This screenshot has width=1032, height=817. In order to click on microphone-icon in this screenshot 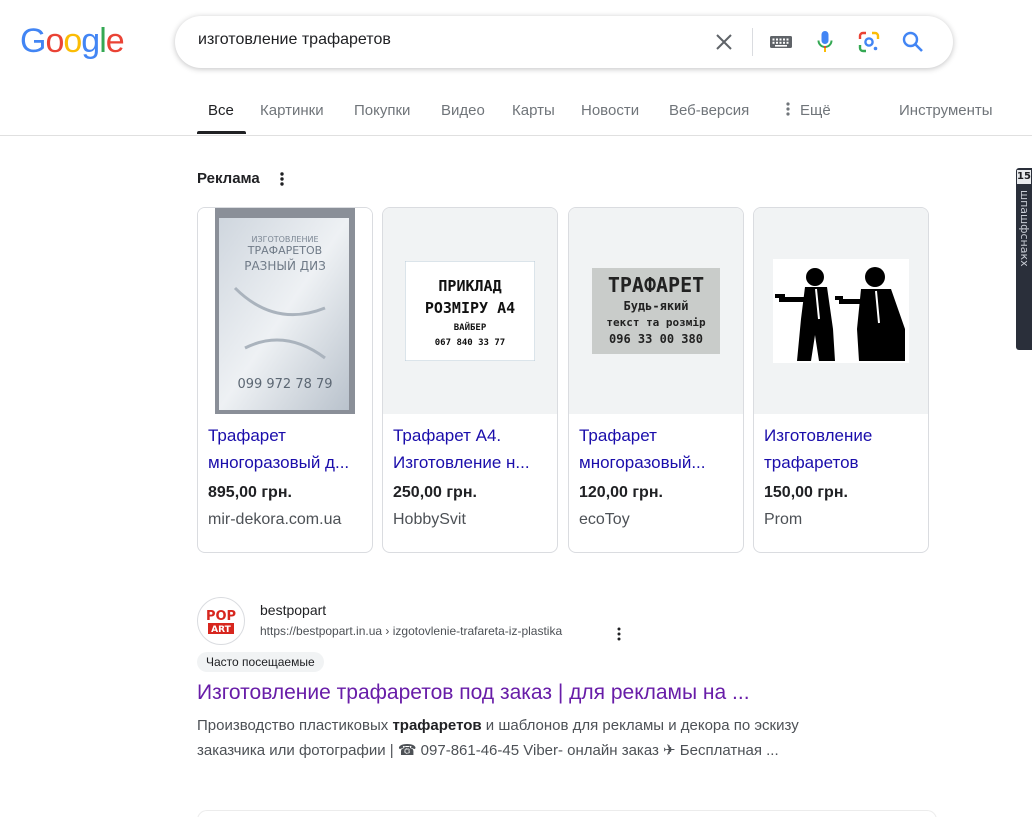, I will do `click(825, 42)`.